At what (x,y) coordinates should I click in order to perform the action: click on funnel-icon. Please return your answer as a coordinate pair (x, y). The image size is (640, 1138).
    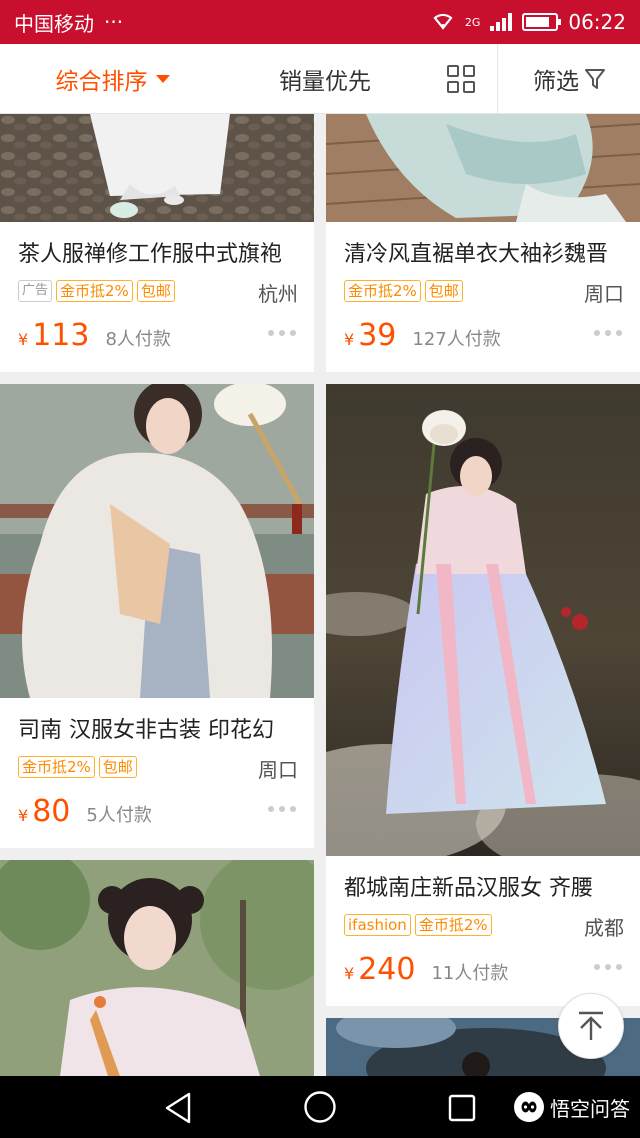
    Looking at the image, I should click on (595, 78).